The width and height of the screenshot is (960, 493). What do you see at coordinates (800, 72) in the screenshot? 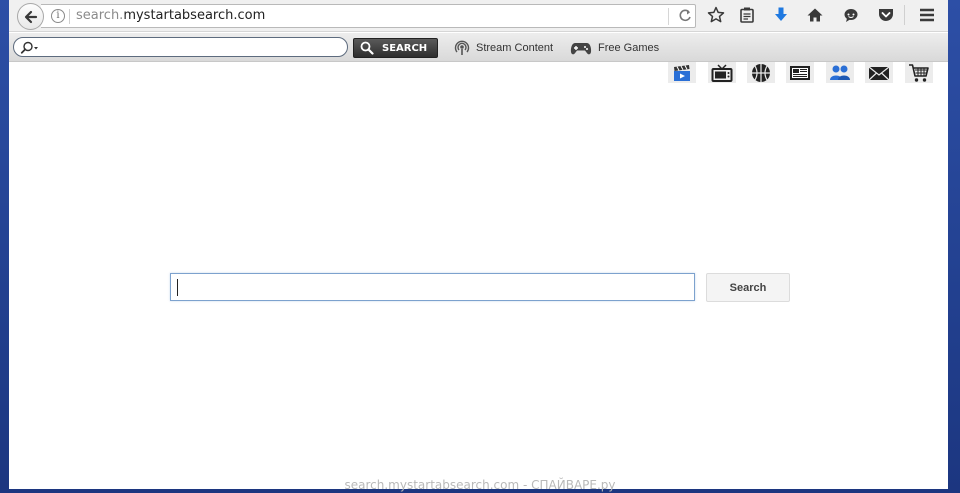
I see `news-icon` at bounding box center [800, 72].